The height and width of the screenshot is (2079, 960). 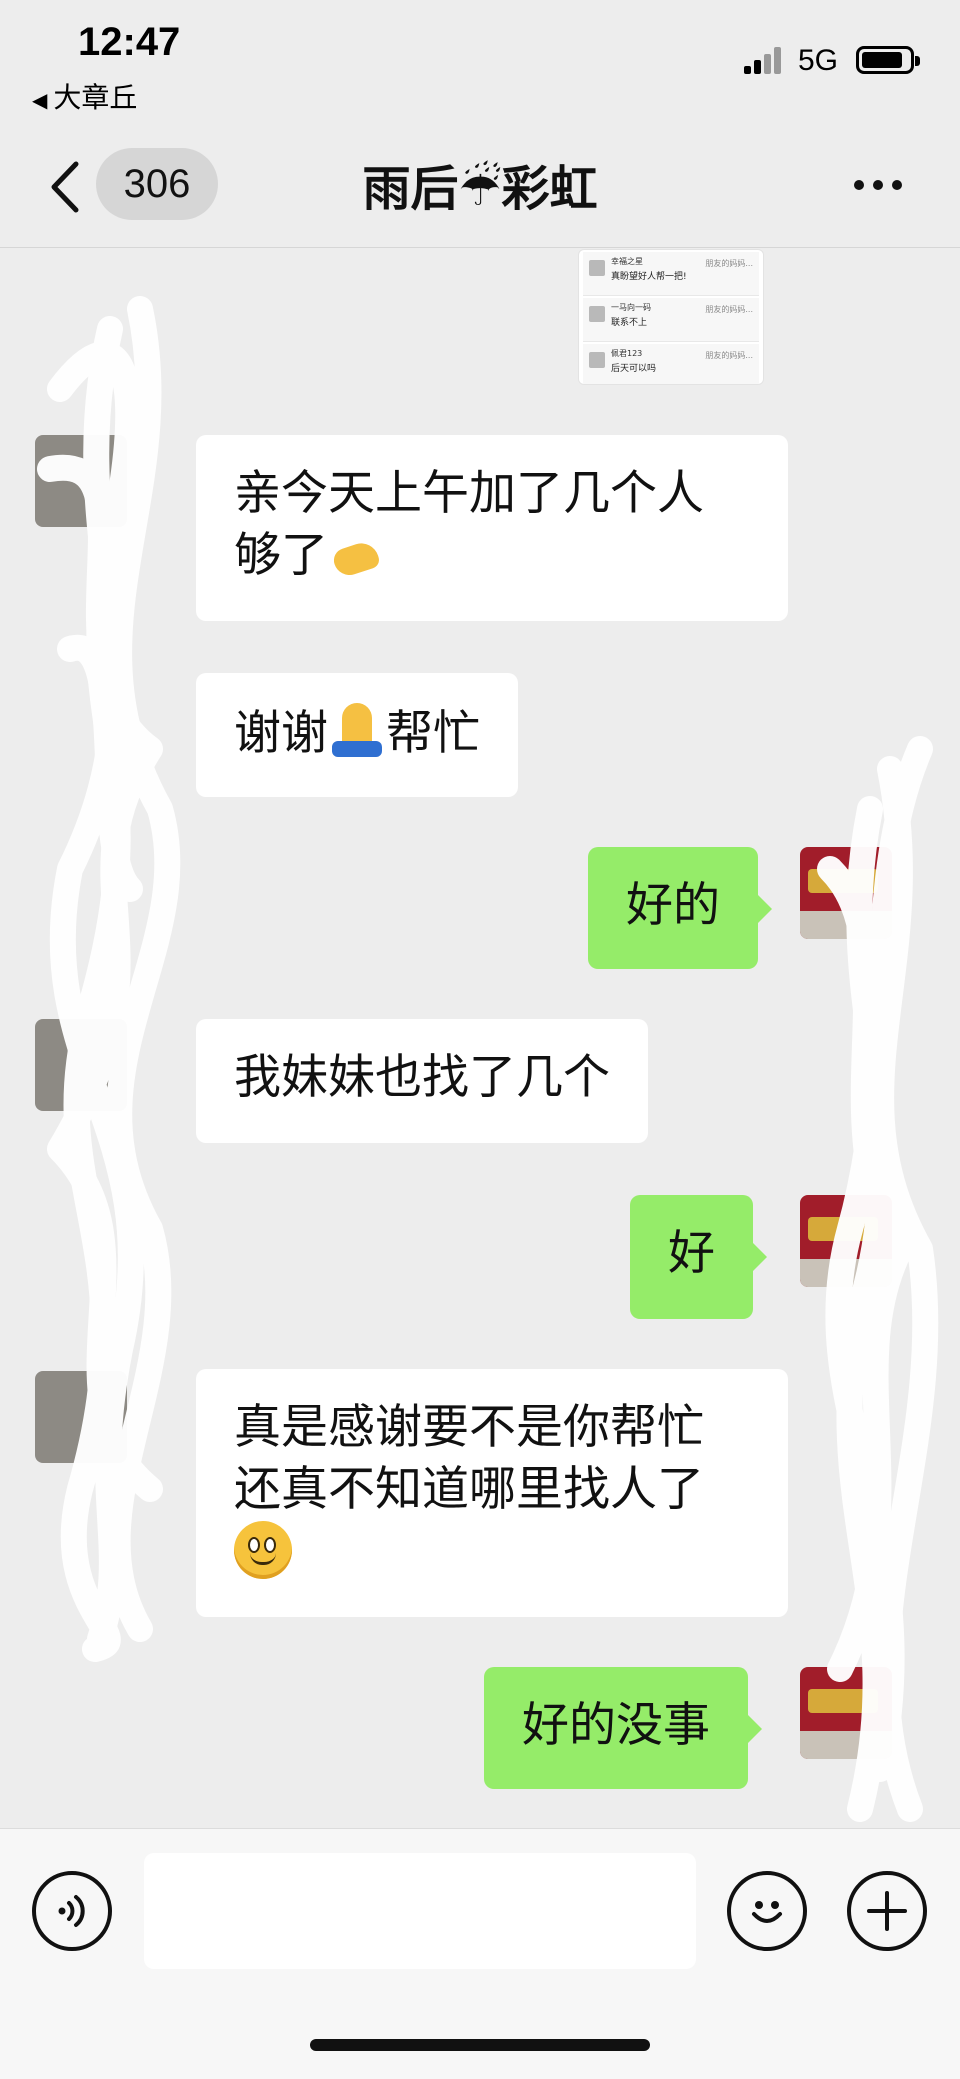 What do you see at coordinates (357, 730) in the screenshot?
I see `folded-hands-emoji-icon` at bounding box center [357, 730].